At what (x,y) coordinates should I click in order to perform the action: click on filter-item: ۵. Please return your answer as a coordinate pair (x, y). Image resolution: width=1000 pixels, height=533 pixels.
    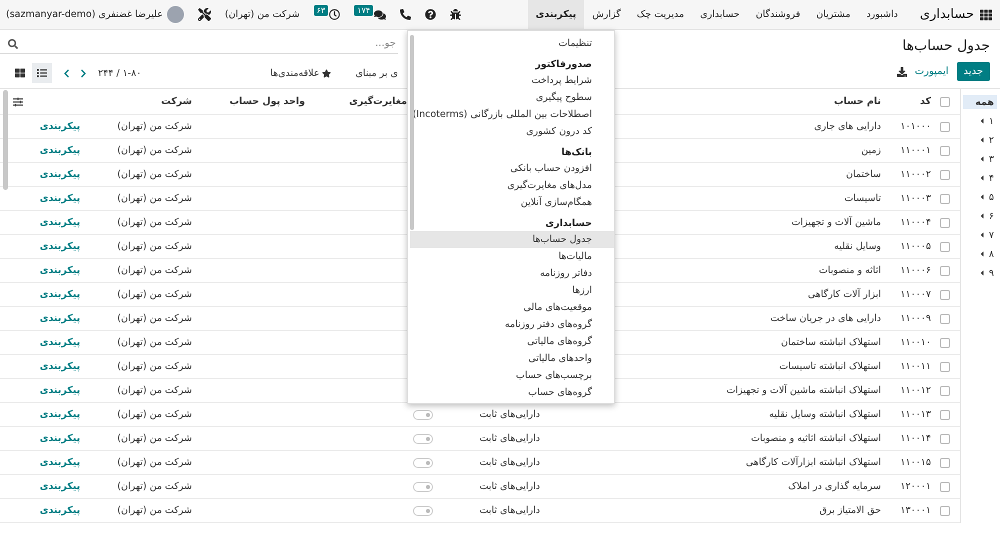
    Looking at the image, I should click on (980, 197).